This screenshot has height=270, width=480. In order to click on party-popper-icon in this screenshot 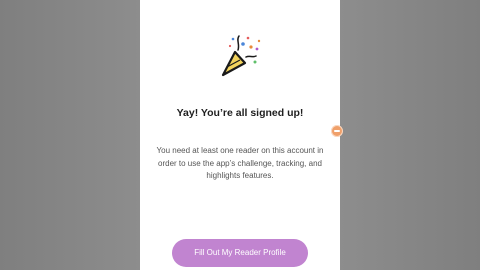, I will do `click(239, 56)`.